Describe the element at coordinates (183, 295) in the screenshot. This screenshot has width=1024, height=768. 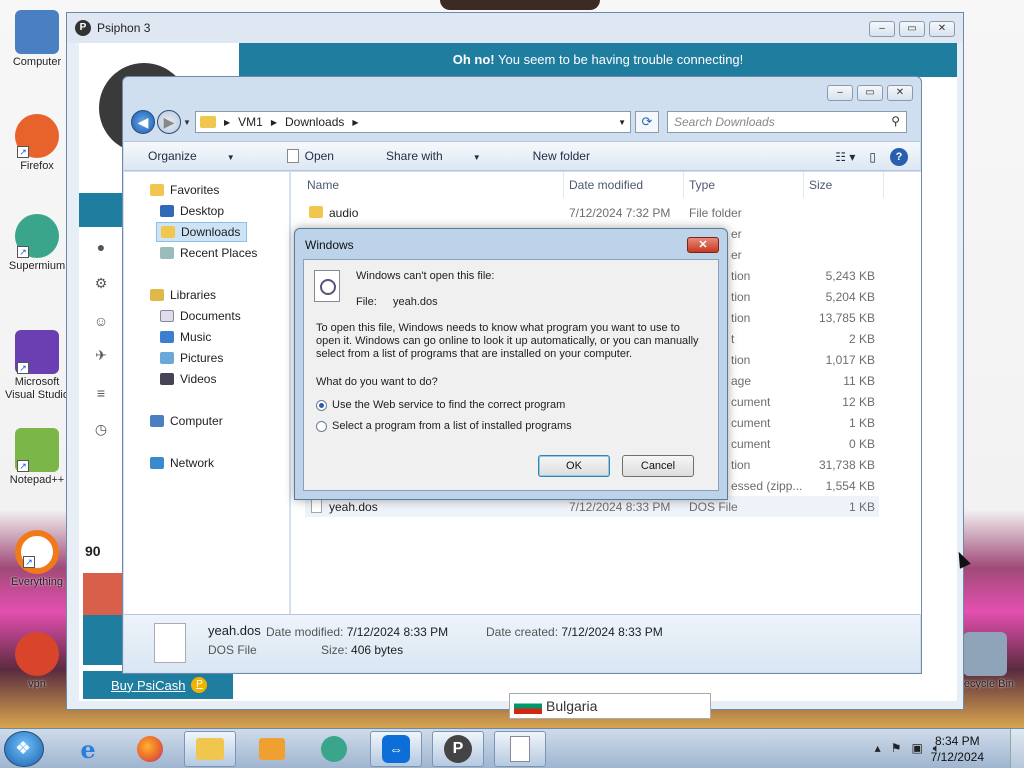
I see `nav-libraries: Libraries` at that location.